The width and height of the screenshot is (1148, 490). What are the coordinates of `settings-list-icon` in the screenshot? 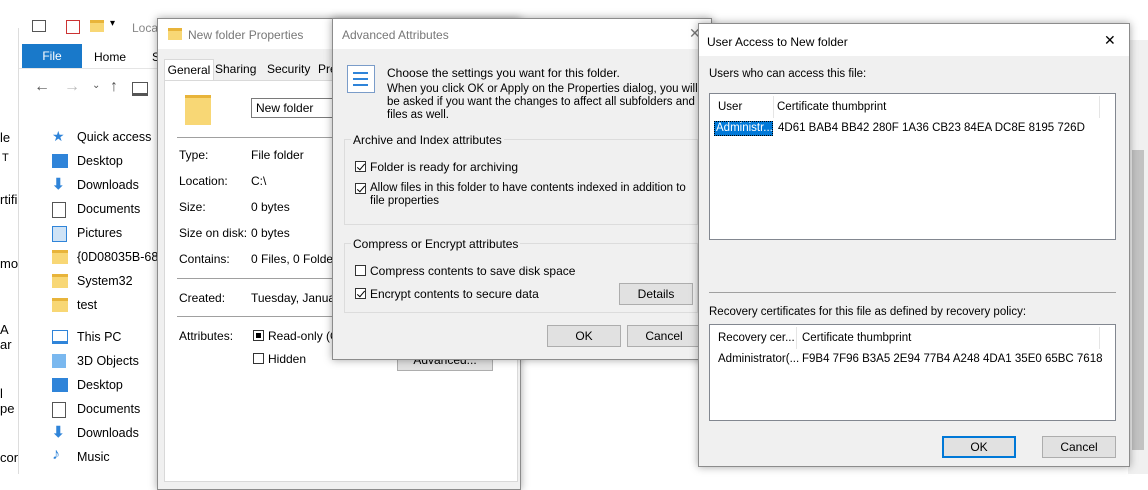 It's located at (361, 79).